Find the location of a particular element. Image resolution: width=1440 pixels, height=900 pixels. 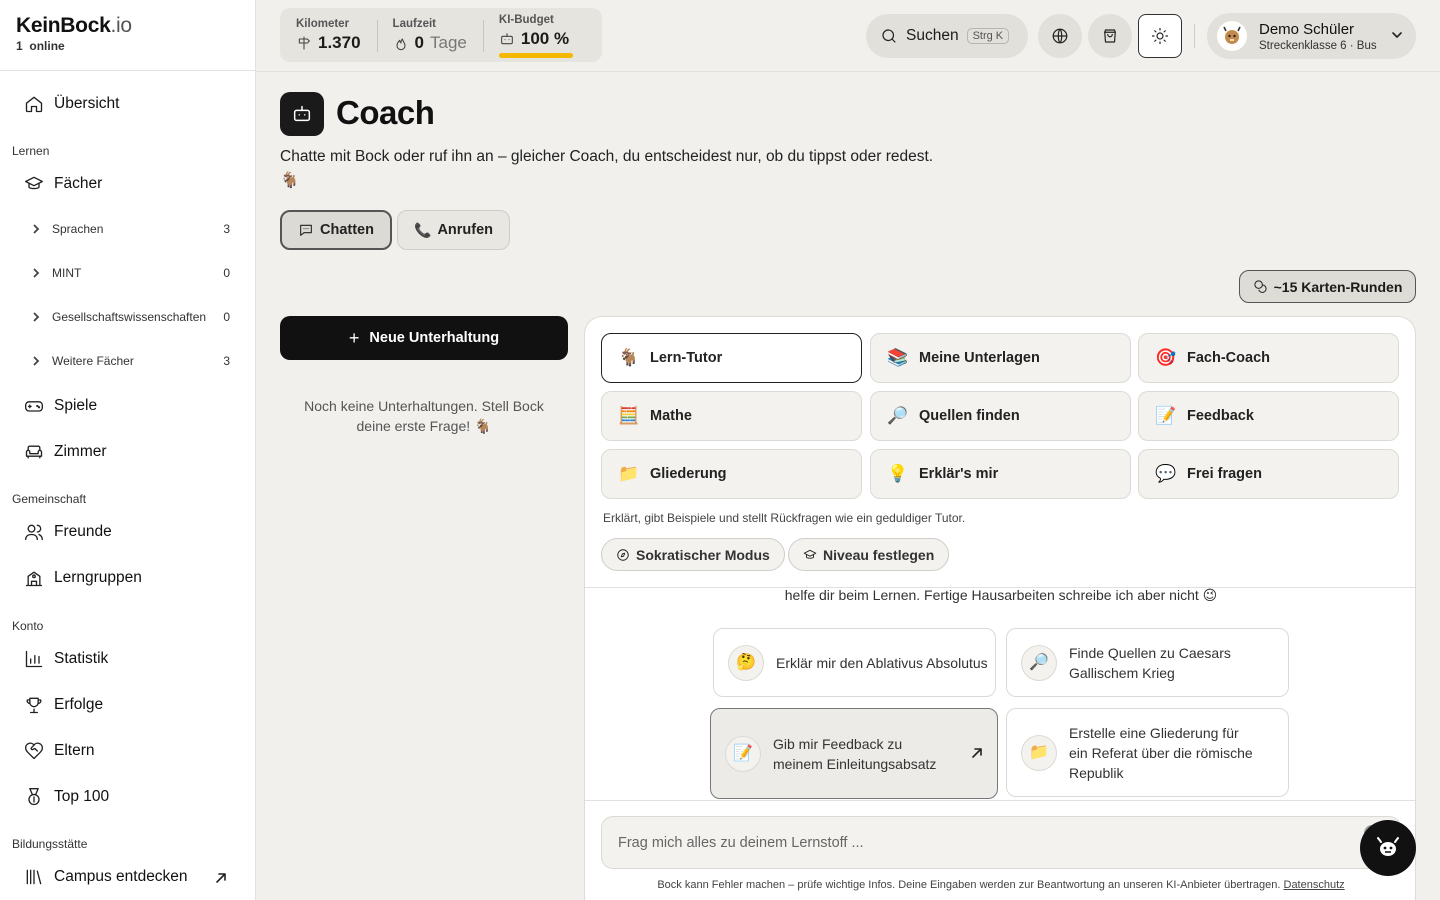

socratic-mode-toggle: Sokratischer Modus is located at coordinates (693, 554).